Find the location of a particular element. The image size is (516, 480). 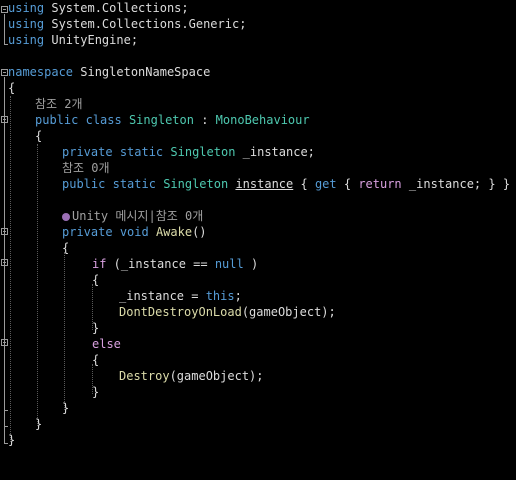

keyword: namespace is located at coordinates (41, 72).